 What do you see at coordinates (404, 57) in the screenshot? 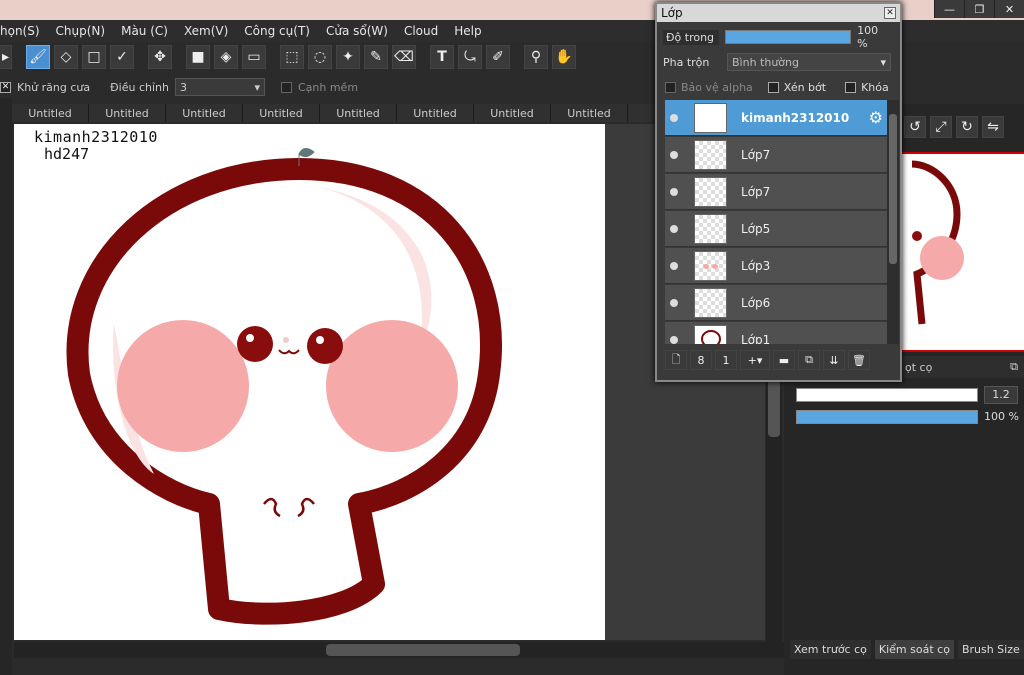
I see `select-eraser-icon: ⌫` at bounding box center [404, 57].